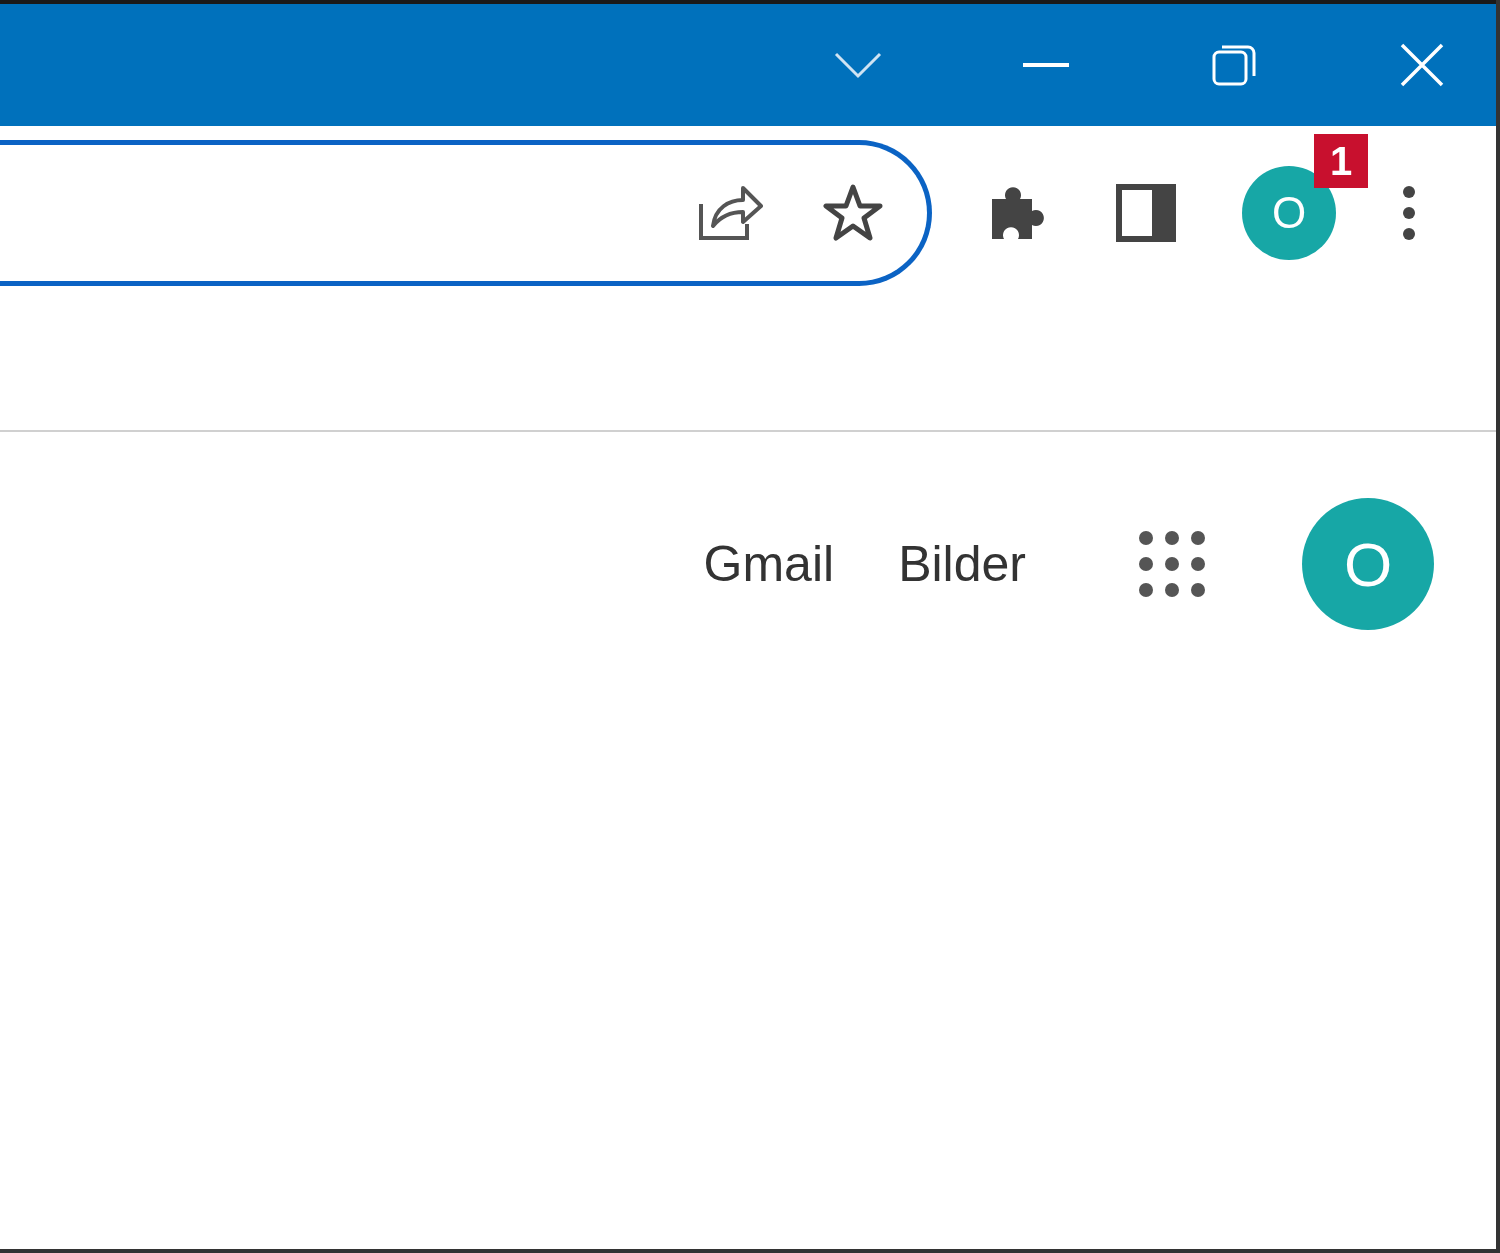 The height and width of the screenshot is (1253, 1500). Describe the element at coordinates (962, 564) in the screenshot. I see `nav-link: Bilder` at that location.